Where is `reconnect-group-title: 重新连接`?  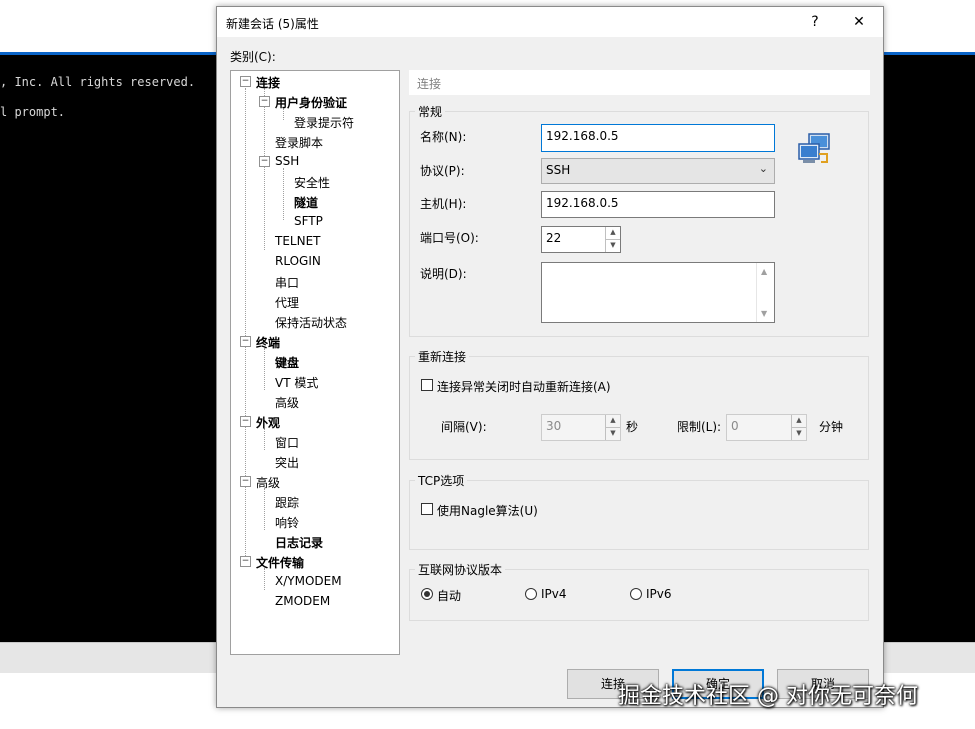
reconnect-group-title: 重新连接 is located at coordinates (442, 356).